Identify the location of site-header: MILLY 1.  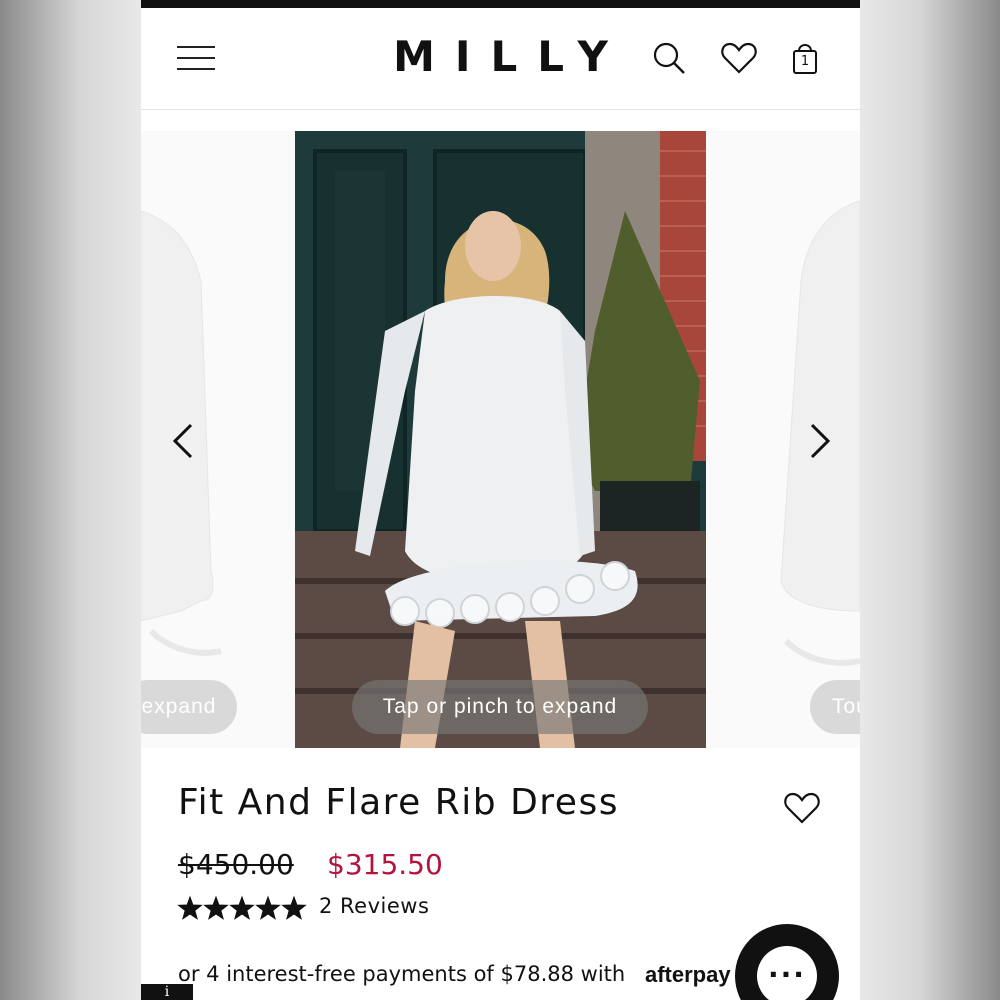
(500, 59).